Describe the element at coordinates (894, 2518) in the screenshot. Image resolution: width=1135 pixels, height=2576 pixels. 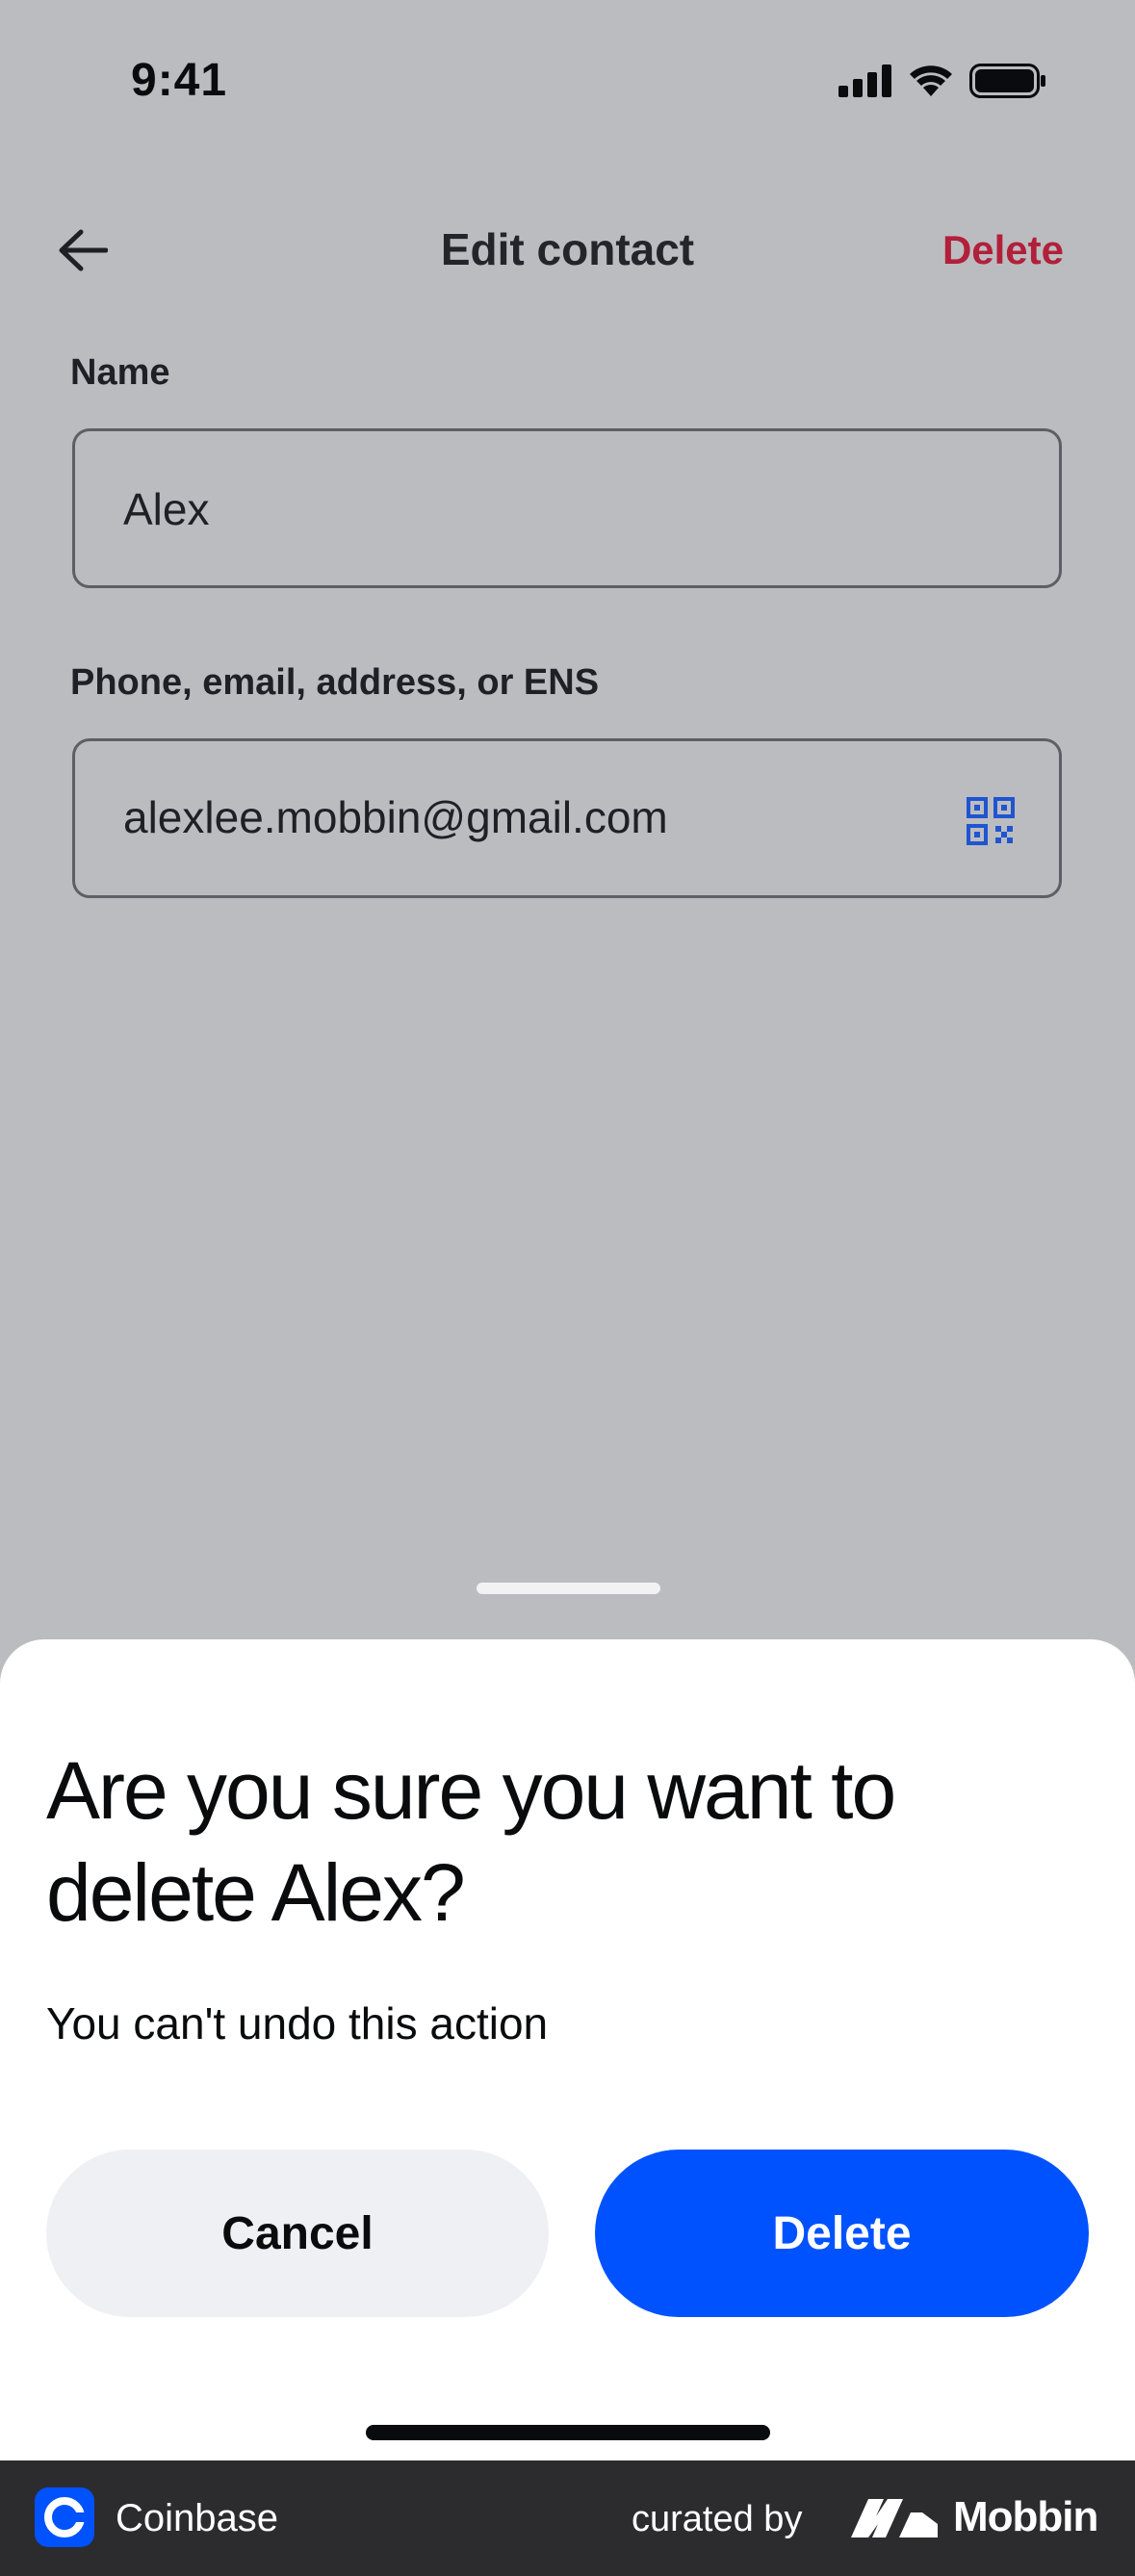
I see `mobbin-logo` at that location.